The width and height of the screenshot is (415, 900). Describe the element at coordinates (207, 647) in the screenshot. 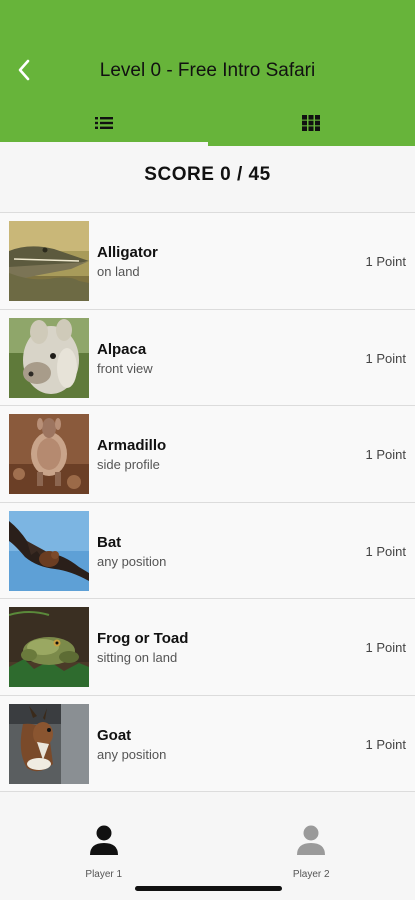

I see `animal-row-frog-or-toad: Frog or Toad sitting on land 1 Point` at that location.